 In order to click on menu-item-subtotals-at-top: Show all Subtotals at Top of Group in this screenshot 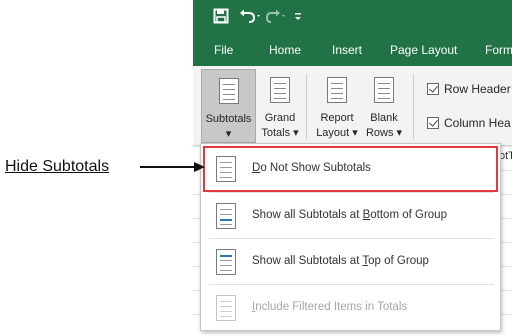, I will do `click(350, 262)`.